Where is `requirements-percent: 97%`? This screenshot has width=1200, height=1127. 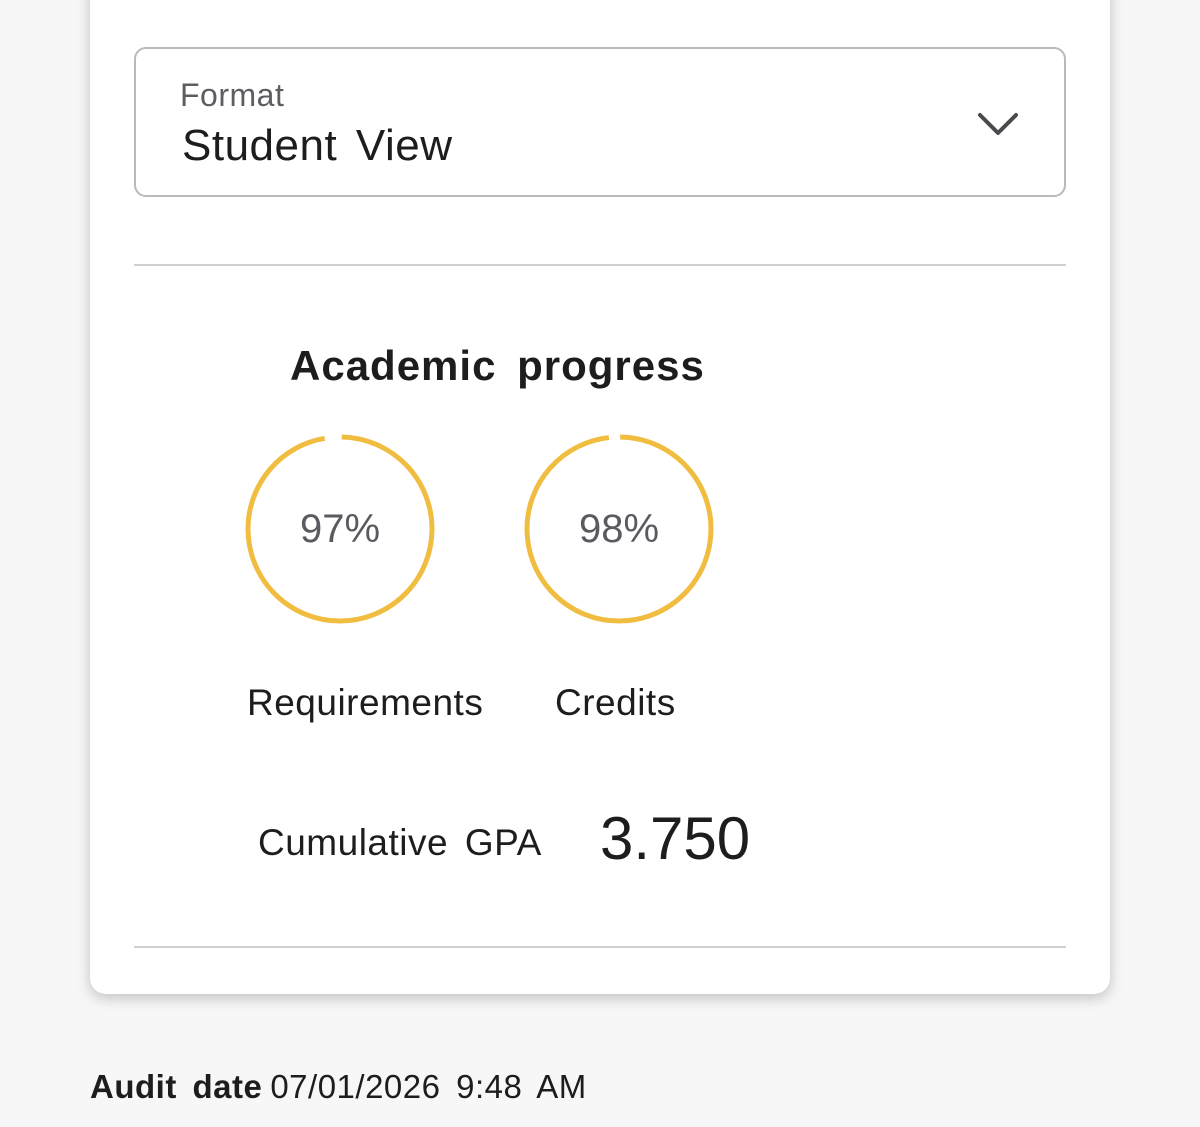 requirements-percent: 97% is located at coordinates (340, 529).